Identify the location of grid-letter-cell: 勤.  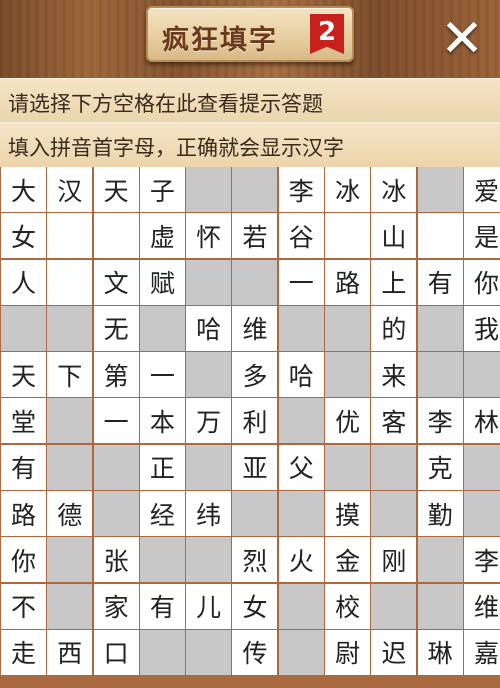
(440, 514).